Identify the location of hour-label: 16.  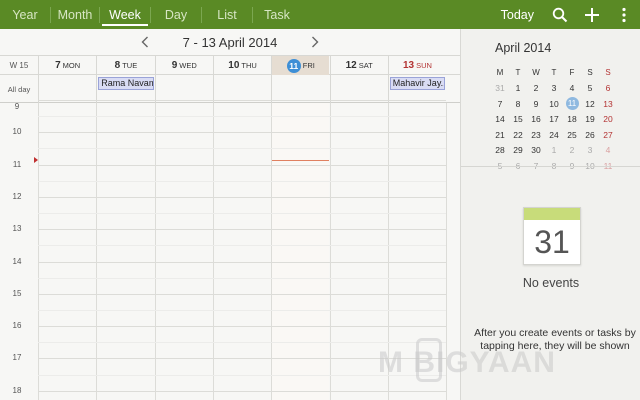
(17, 326).